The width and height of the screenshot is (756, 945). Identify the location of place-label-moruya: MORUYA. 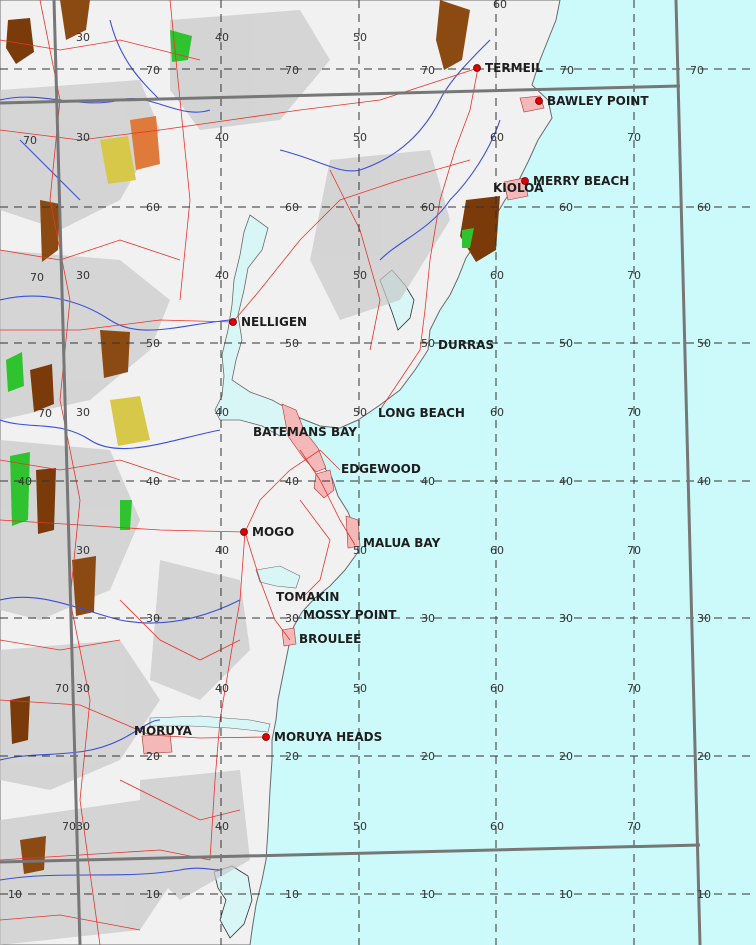
(163, 731).